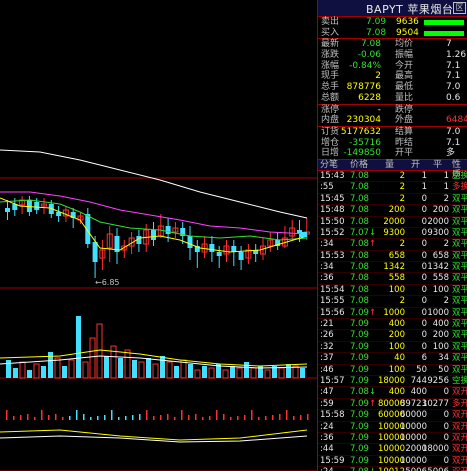  What do you see at coordinates (392, 404) in the screenshot?
I see `tick-row: :597.09↑800008972310277多开` at bounding box center [392, 404].